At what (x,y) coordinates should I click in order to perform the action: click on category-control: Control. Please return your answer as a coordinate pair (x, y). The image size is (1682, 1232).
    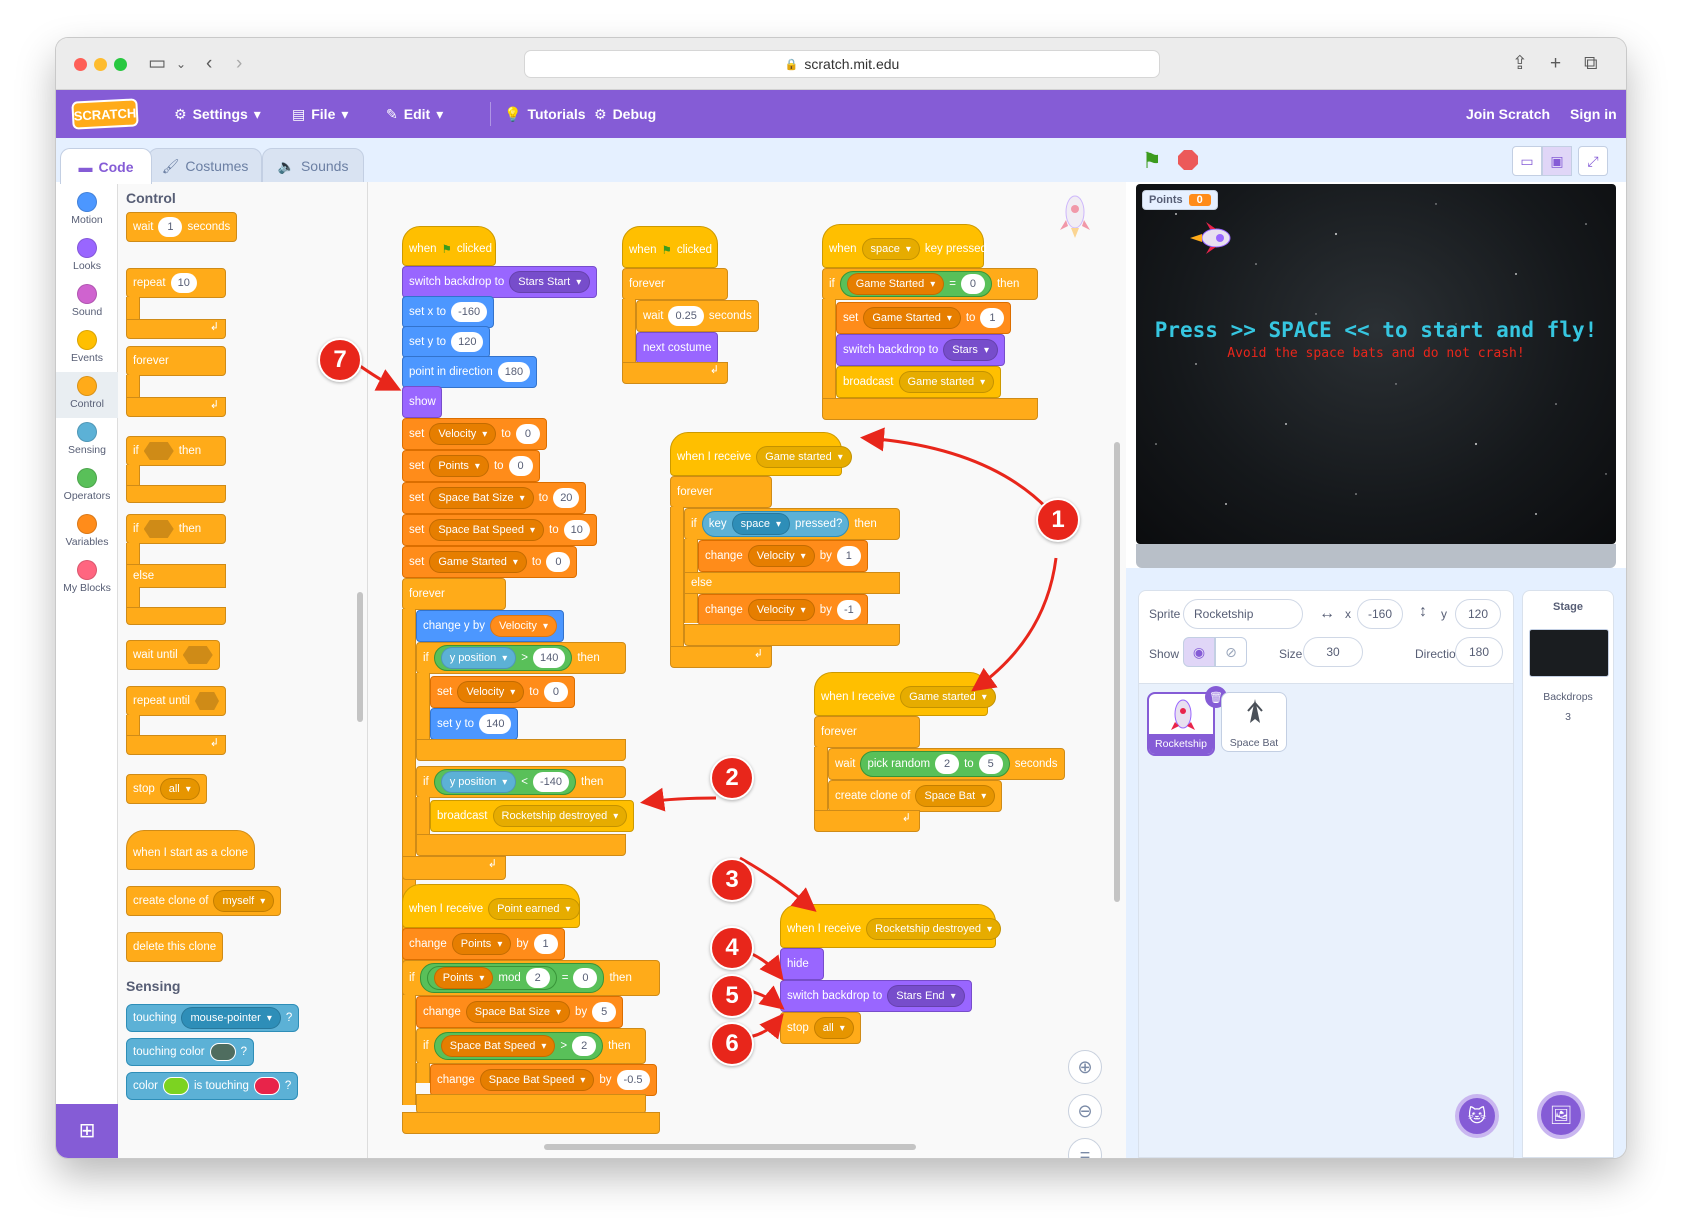
    Looking at the image, I should click on (87, 395).